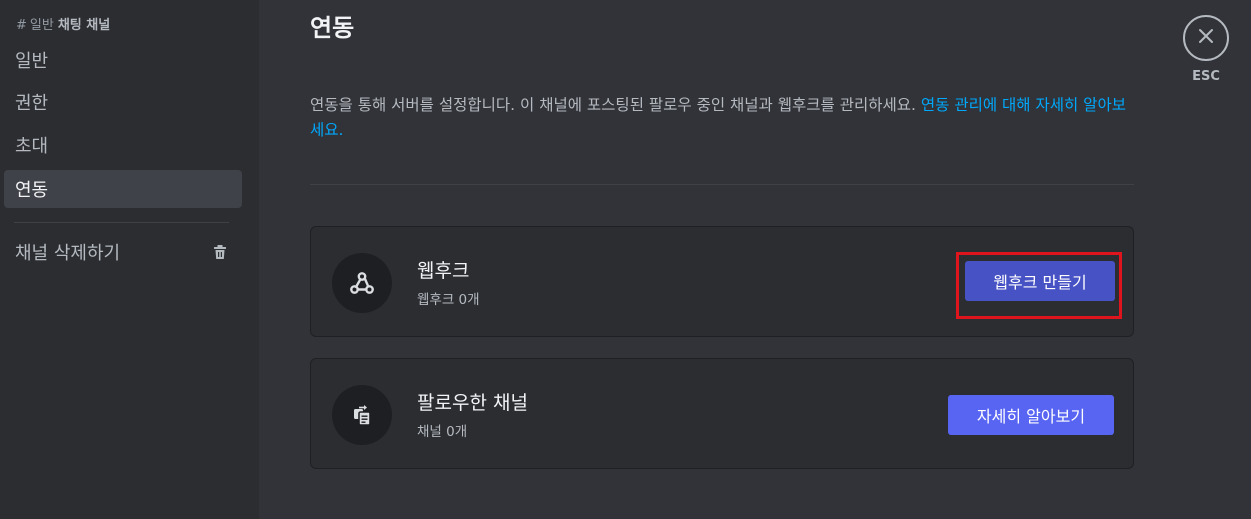 The width and height of the screenshot is (1251, 519). What do you see at coordinates (332, 28) in the screenshot?
I see `page-title: 연동` at bounding box center [332, 28].